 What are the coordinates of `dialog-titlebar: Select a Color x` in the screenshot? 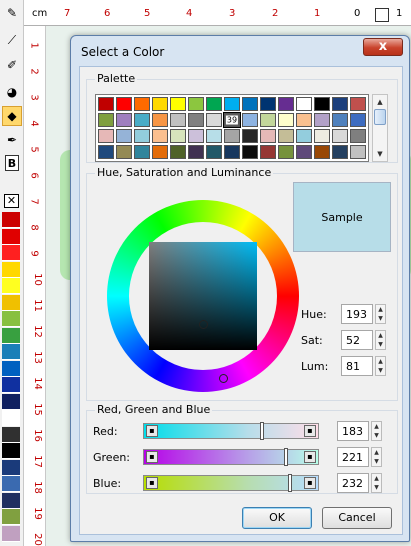 It's located at (240, 50).